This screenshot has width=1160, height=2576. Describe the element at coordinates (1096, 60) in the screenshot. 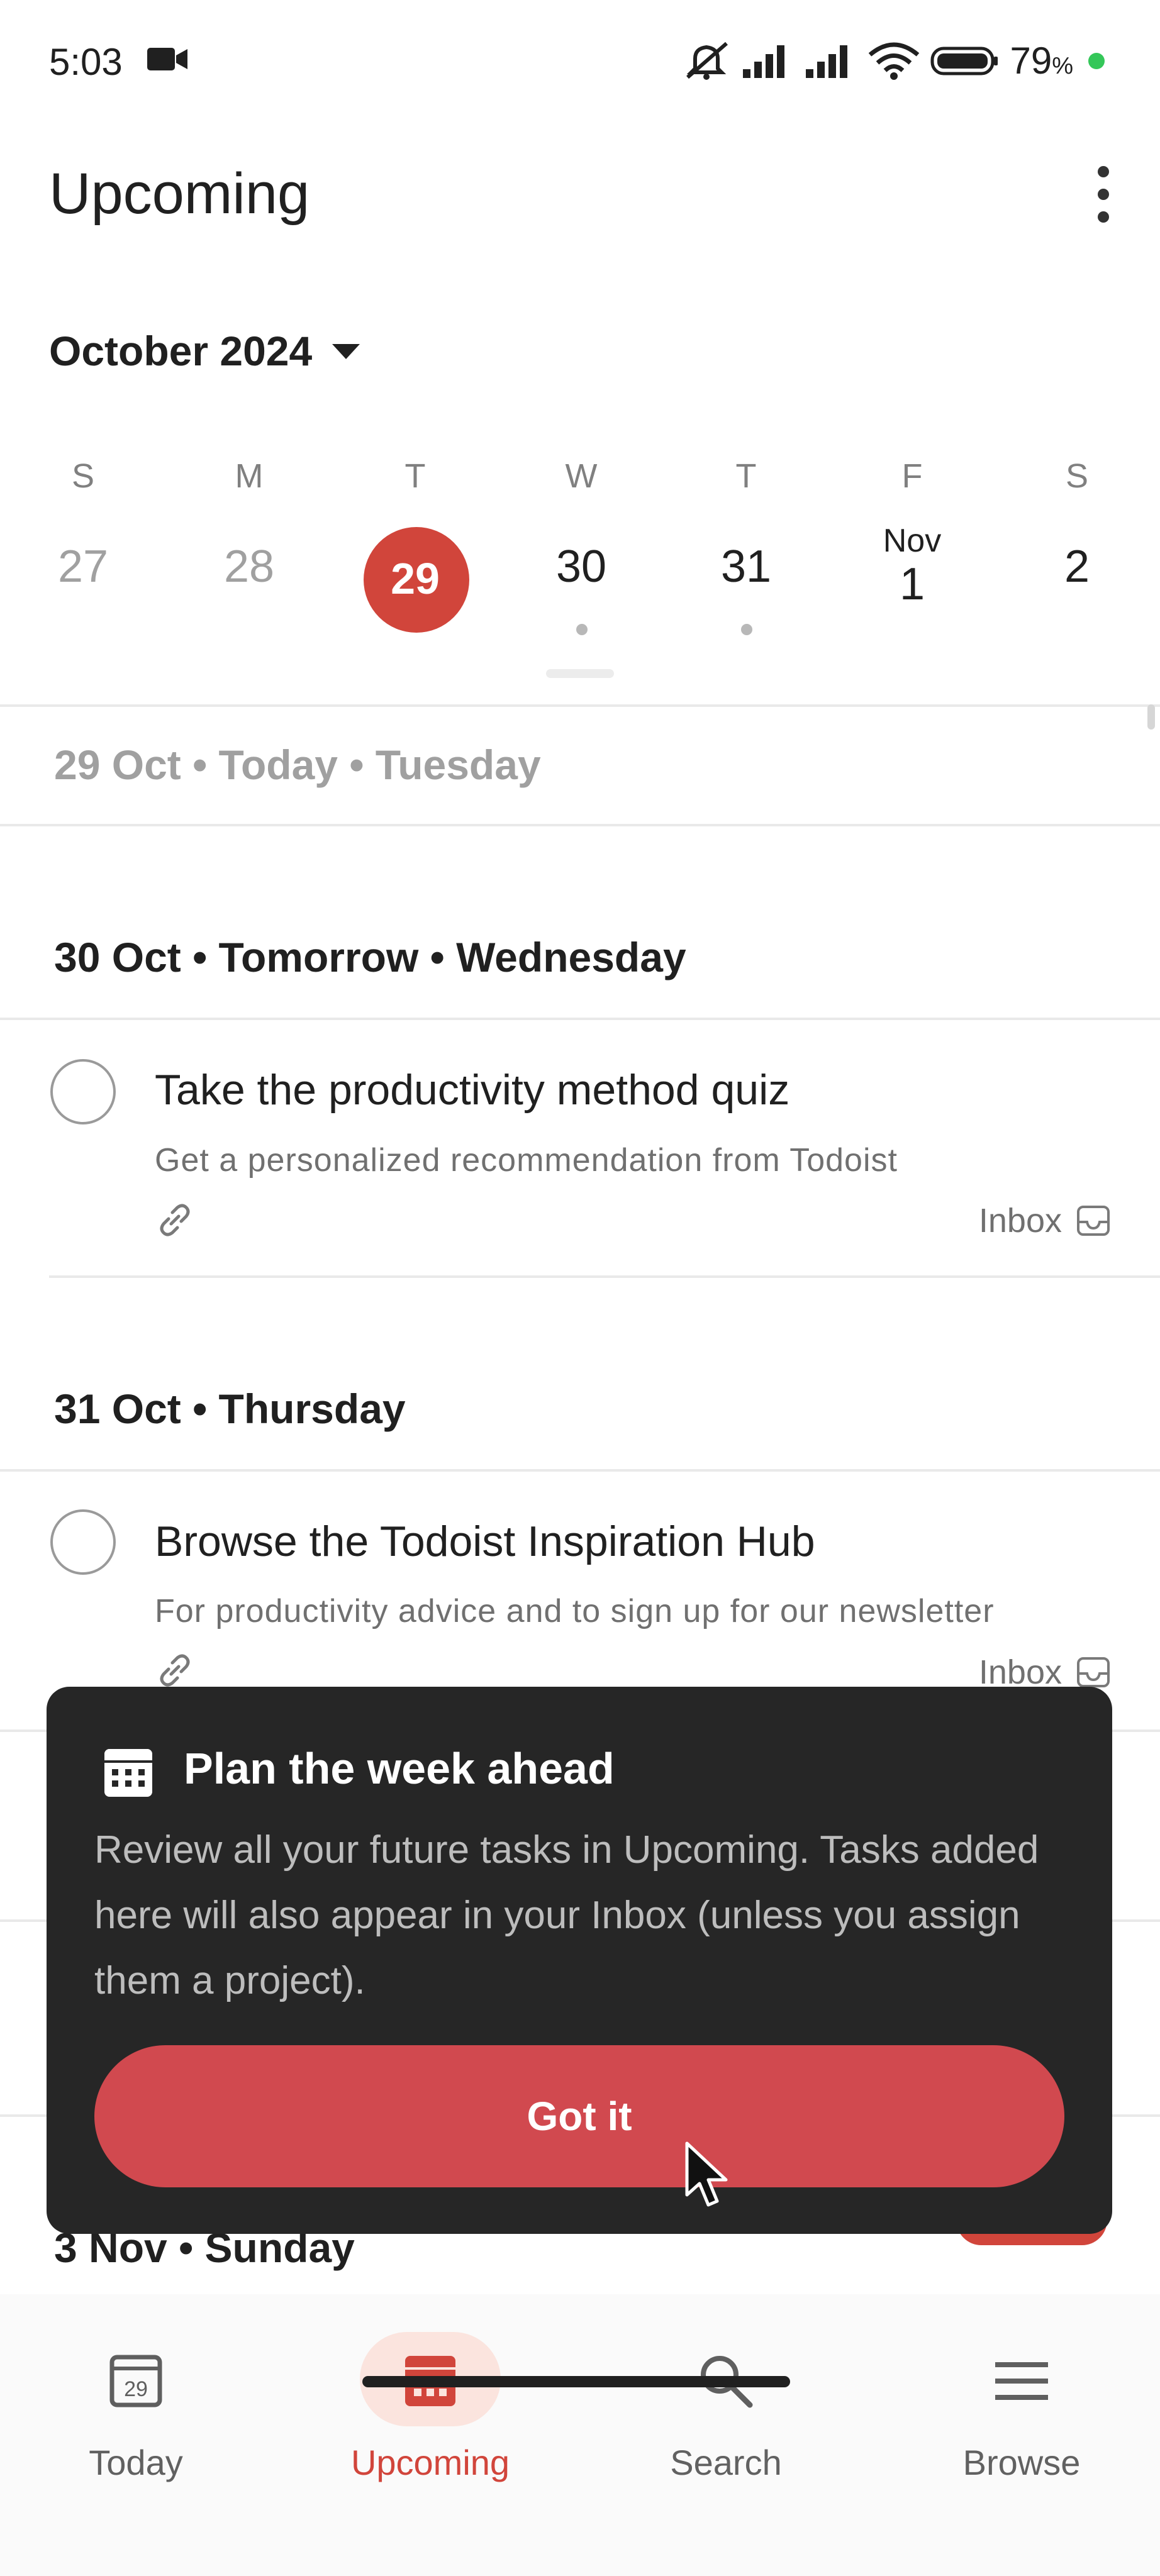

I see `privacy-dot` at that location.